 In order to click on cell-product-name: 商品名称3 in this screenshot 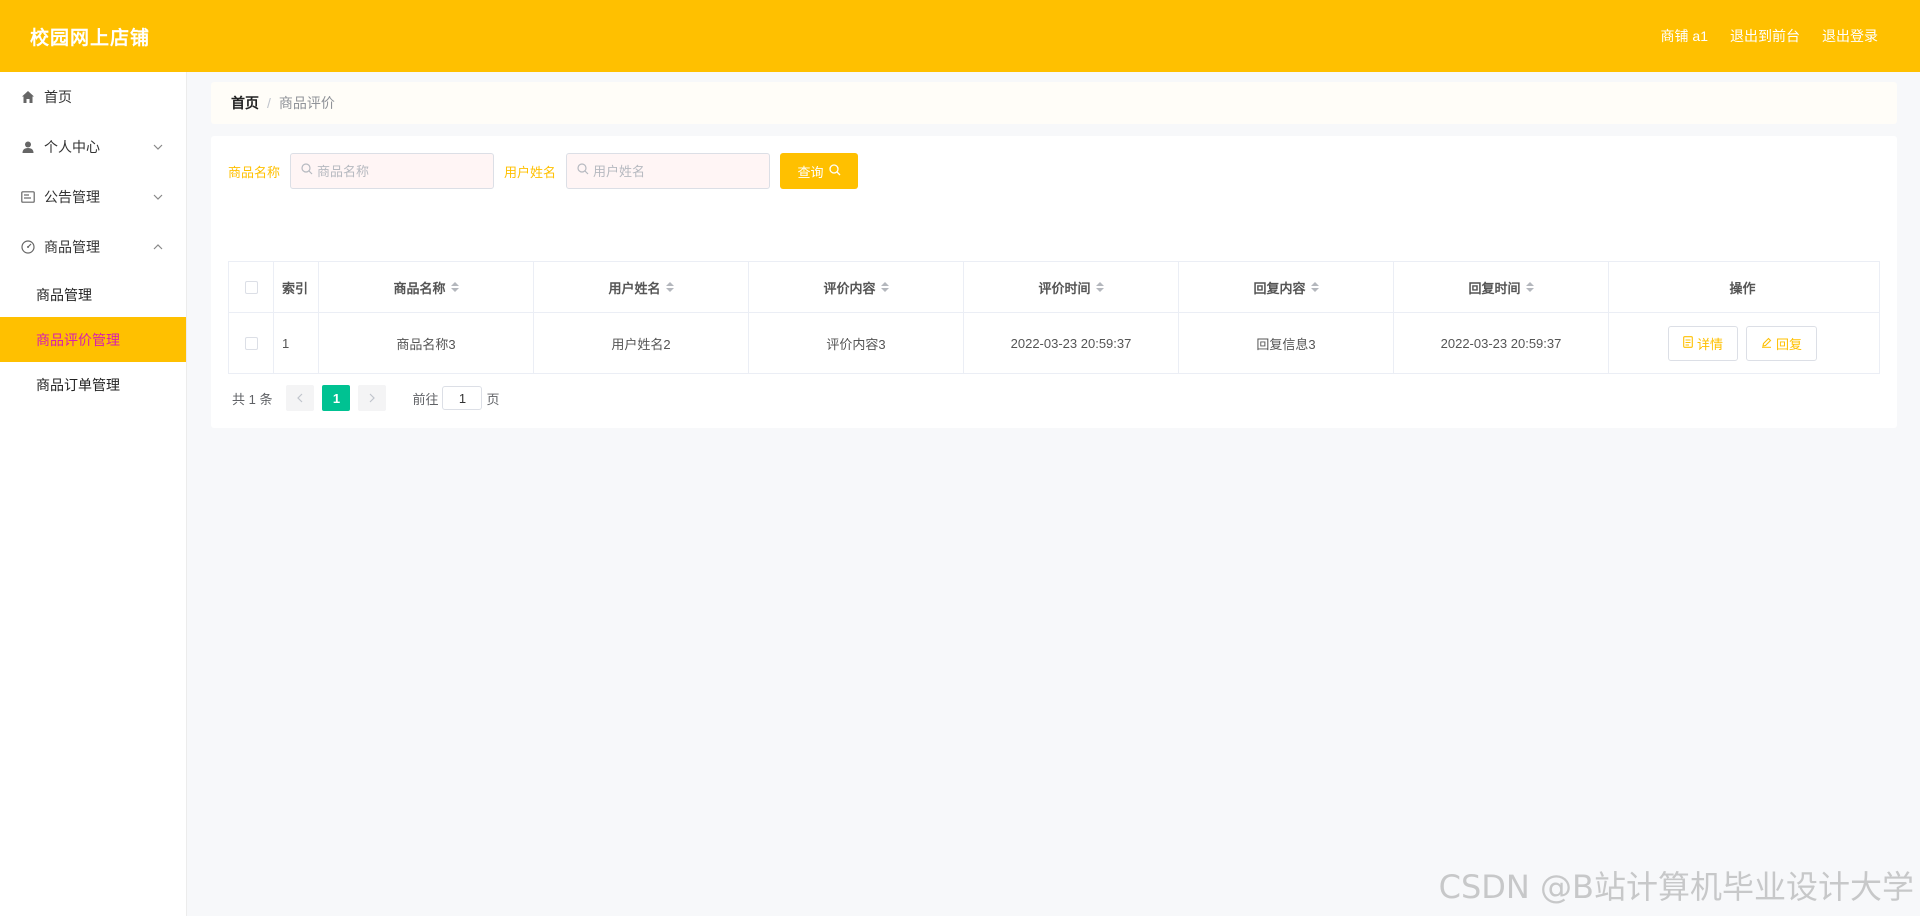, I will do `click(426, 343)`.